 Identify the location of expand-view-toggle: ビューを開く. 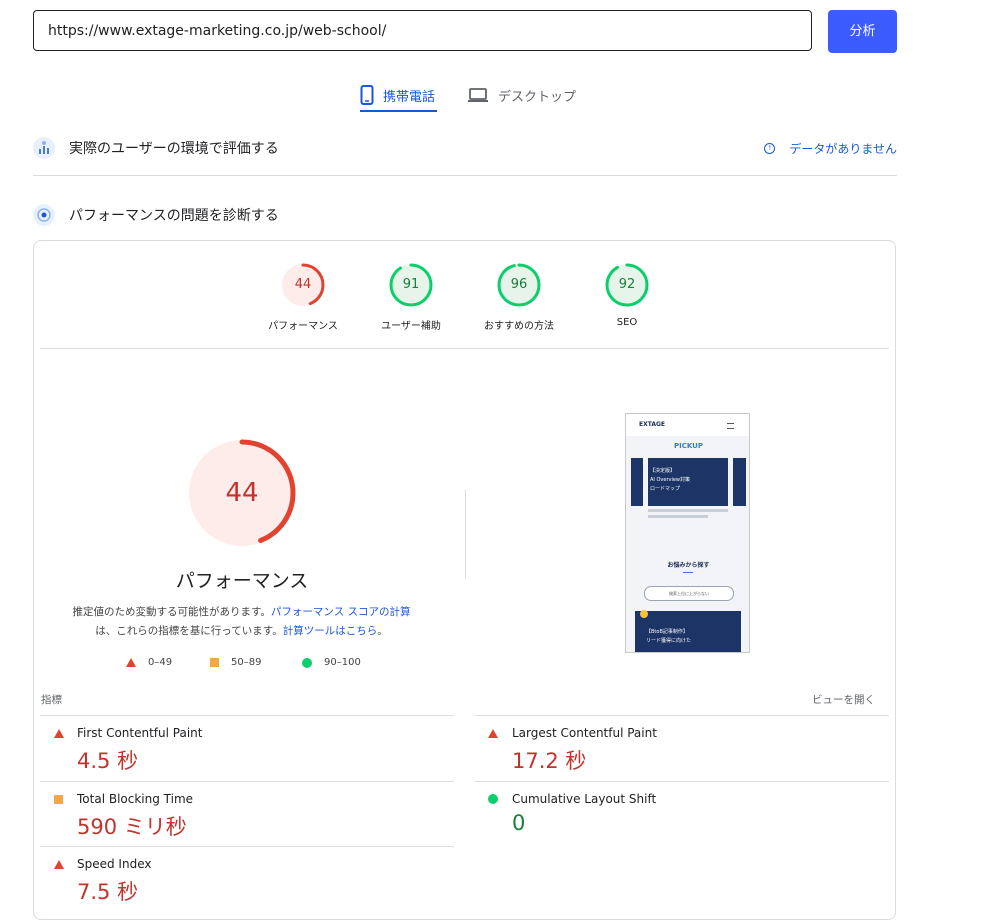
(843, 699).